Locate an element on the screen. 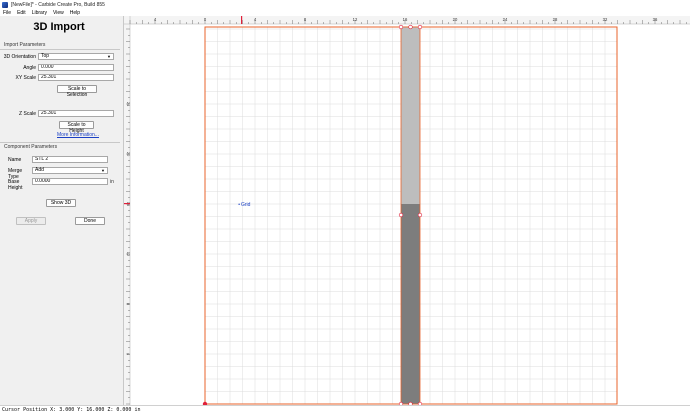 The image size is (690, 414). cursor-y-marker is located at coordinates (127, 204).